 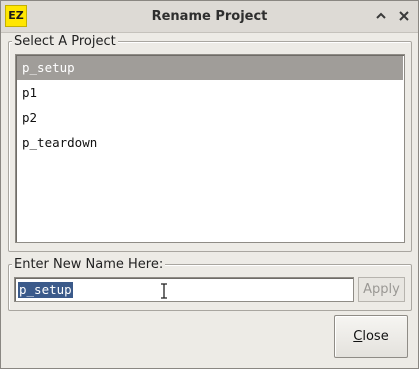 I want to click on text-cursor-icon, so click(x=164, y=291).